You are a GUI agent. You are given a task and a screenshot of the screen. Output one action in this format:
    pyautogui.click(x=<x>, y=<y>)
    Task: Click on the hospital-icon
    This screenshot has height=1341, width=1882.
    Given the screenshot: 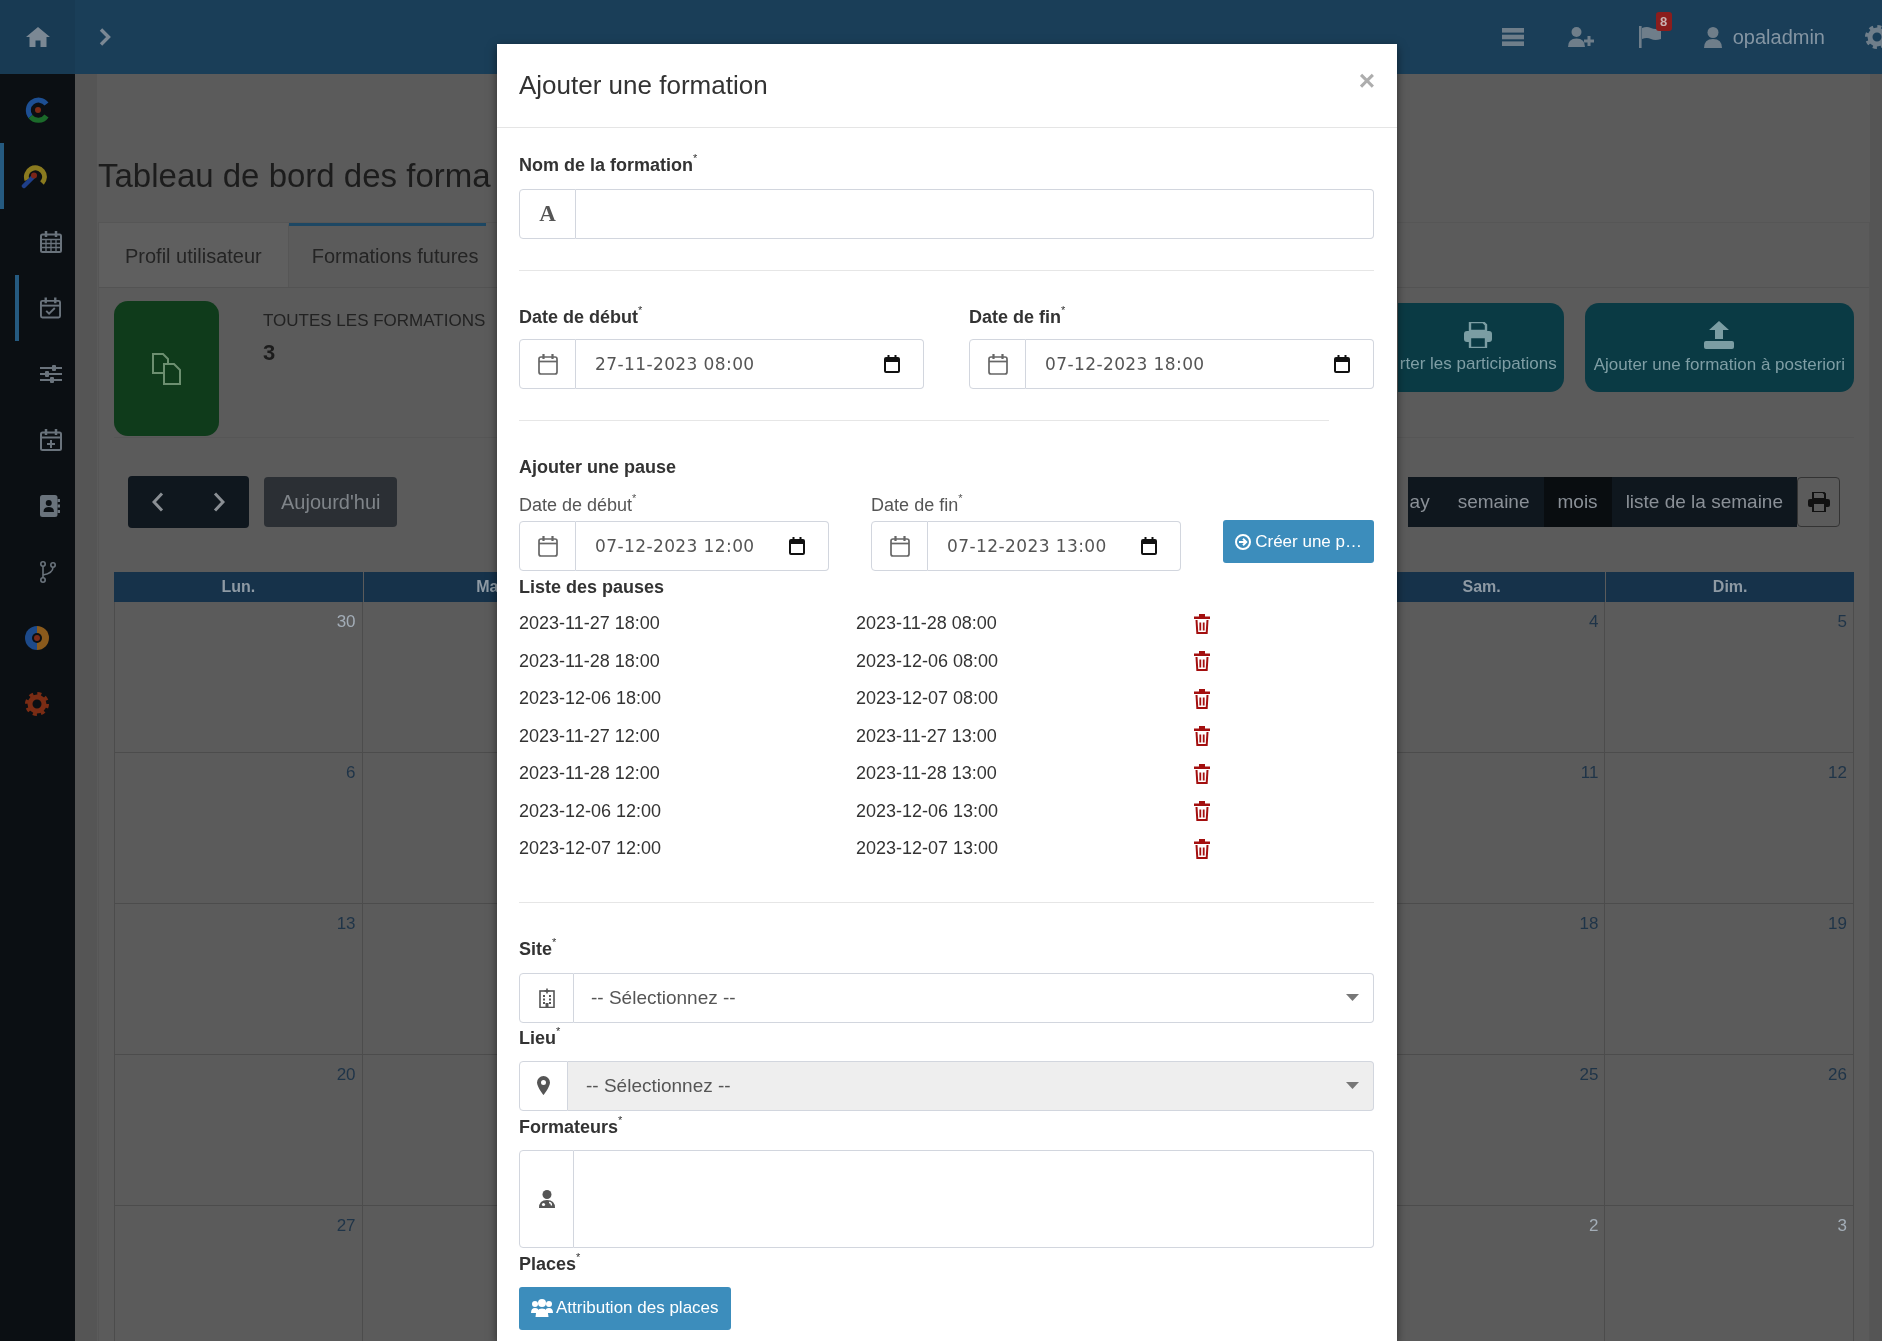 What is the action you would take?
    pyautogui.click(x=546, y=997)
    